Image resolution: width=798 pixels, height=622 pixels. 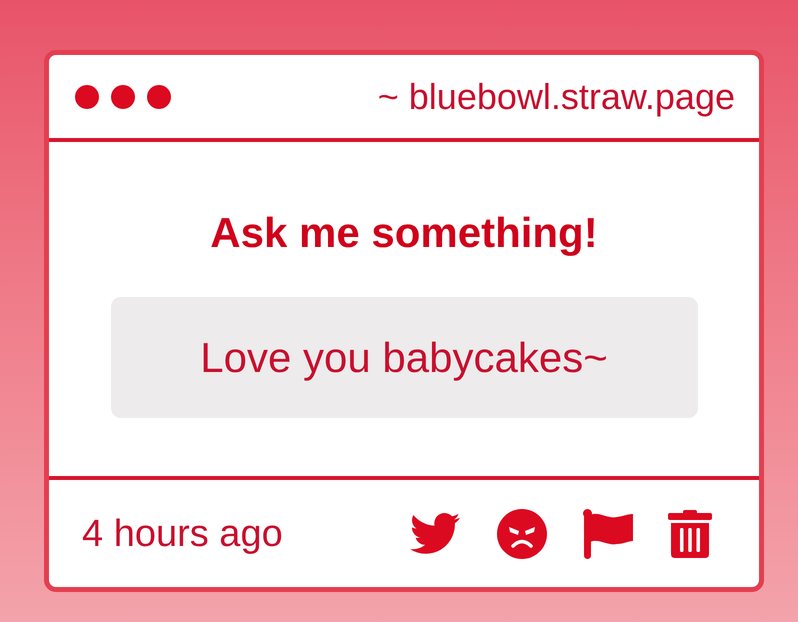 I want to click on message-card: Love you babycakes~, so click(x=404, y=357).